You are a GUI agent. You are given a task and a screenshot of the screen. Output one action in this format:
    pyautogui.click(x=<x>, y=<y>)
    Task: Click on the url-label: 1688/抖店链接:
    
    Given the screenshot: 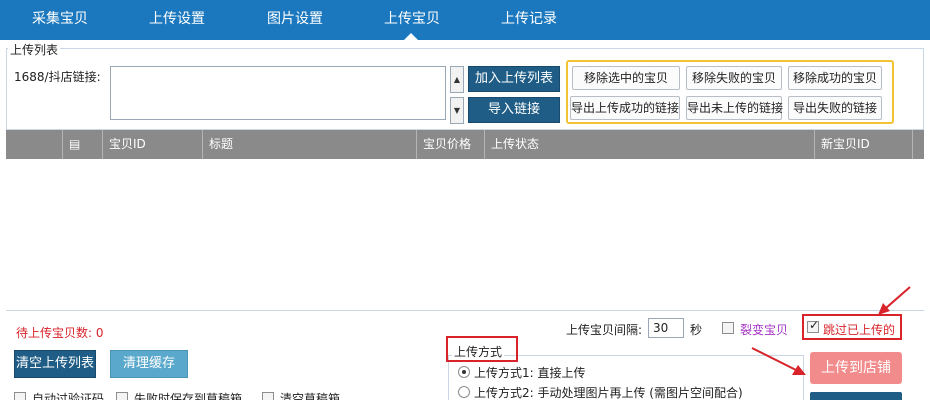 What is the action you would take?
    pyautogui.click(x=57, y=77)
    